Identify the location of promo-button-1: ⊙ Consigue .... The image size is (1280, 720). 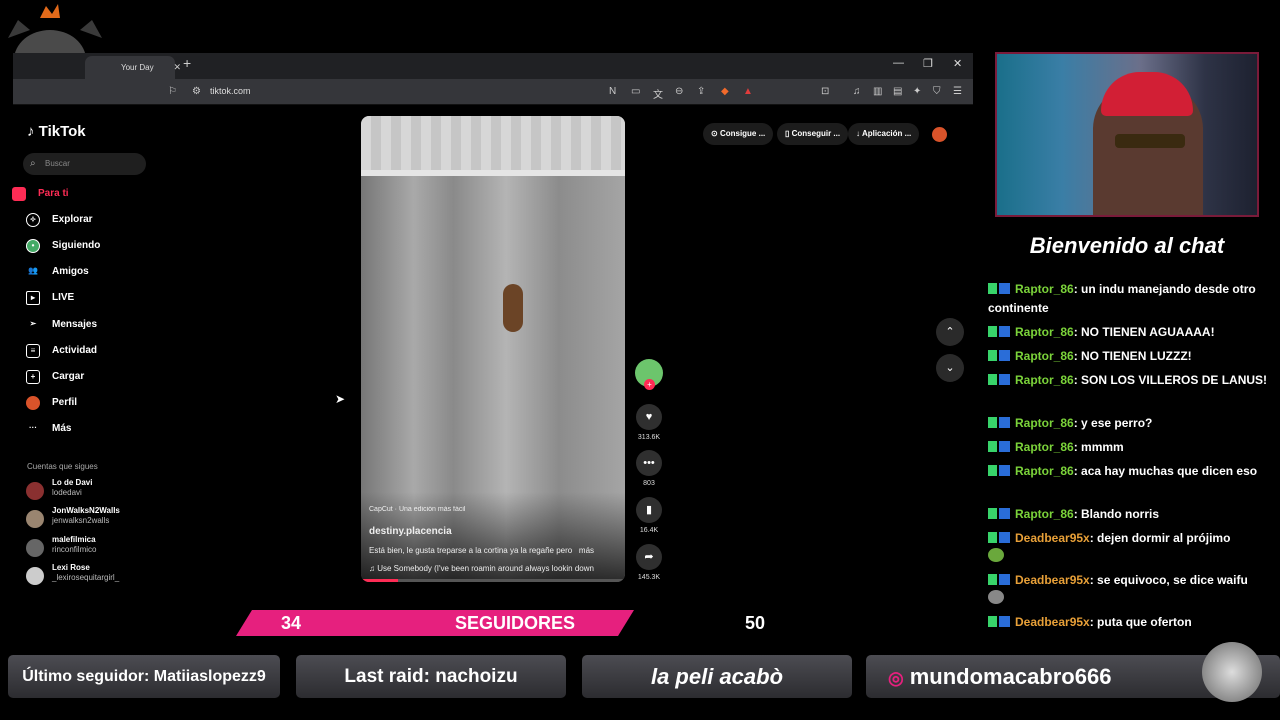
(738, 134).